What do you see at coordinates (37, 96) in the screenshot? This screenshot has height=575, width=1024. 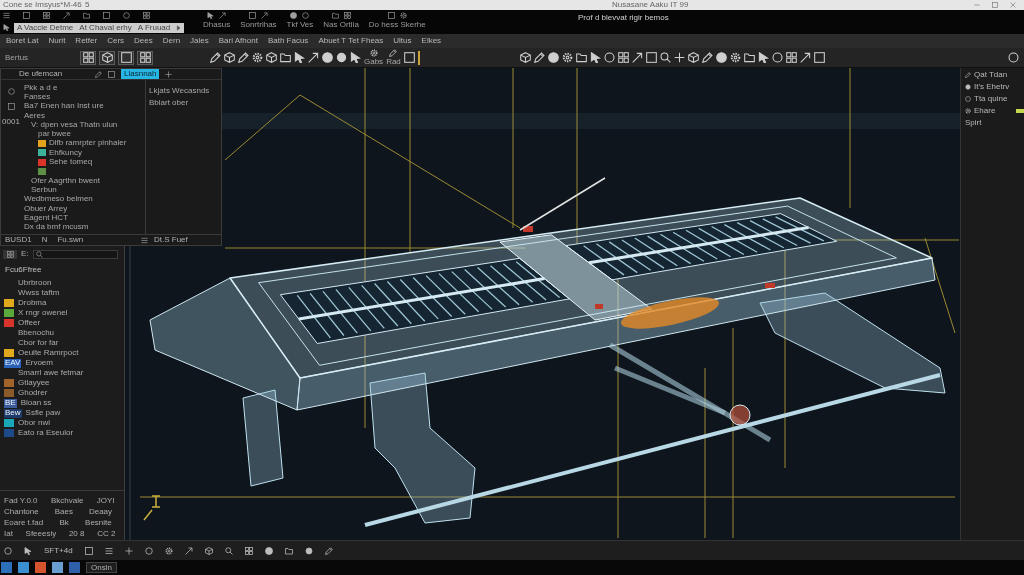 I see `tree-item: Fanses` at bounding box center [37, 96].